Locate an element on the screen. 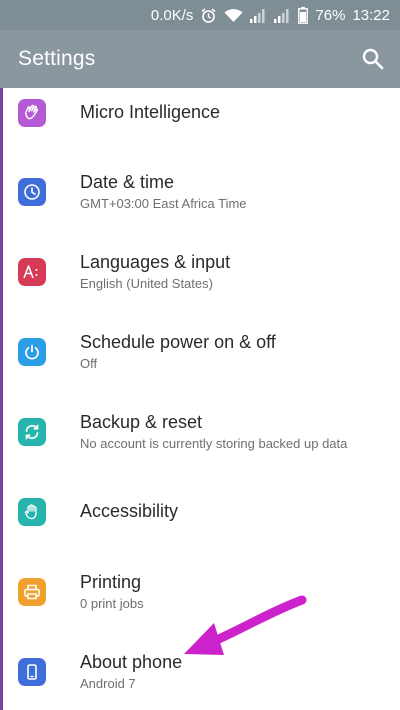 The width and height of the screenshot is (400, 710). settings-item-label: Accessibility is located at coordinates (129, 511).